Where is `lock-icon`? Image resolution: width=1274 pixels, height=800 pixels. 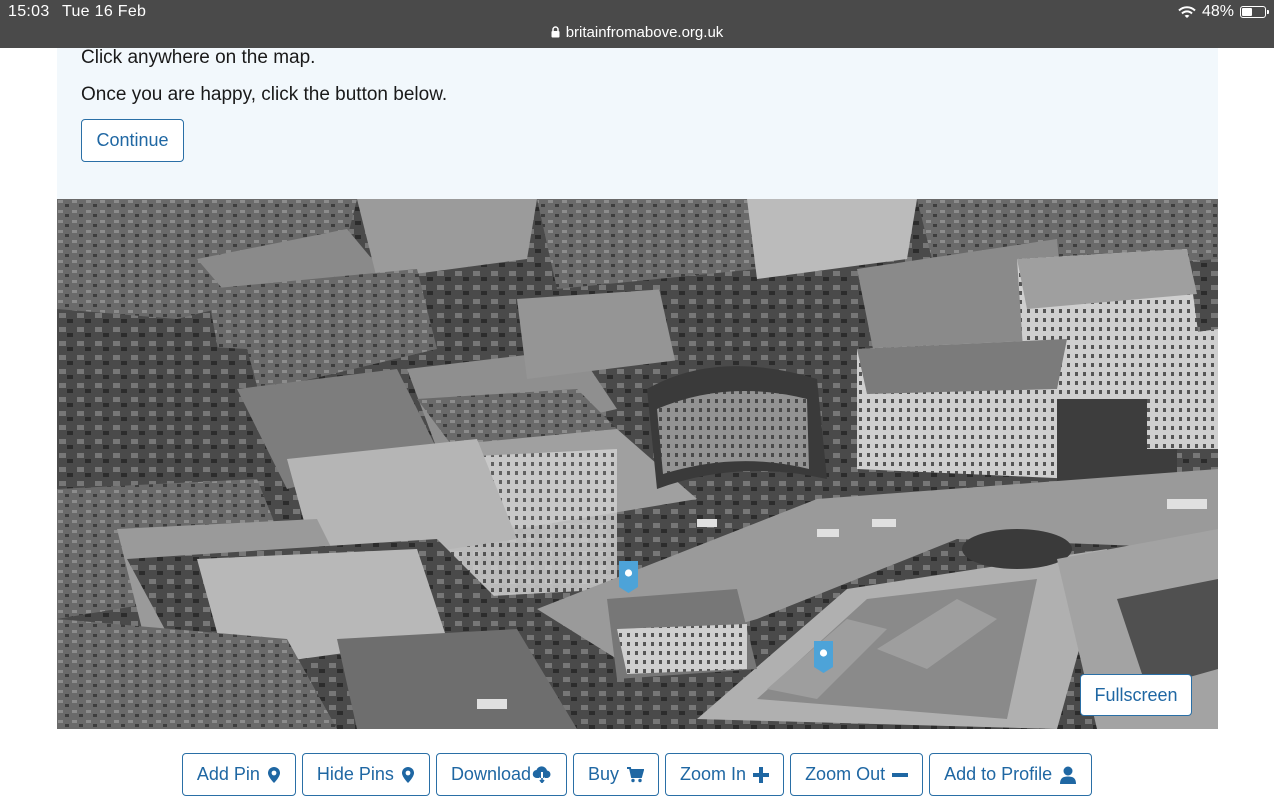 lock-icon is located at coordinates (555, 32).